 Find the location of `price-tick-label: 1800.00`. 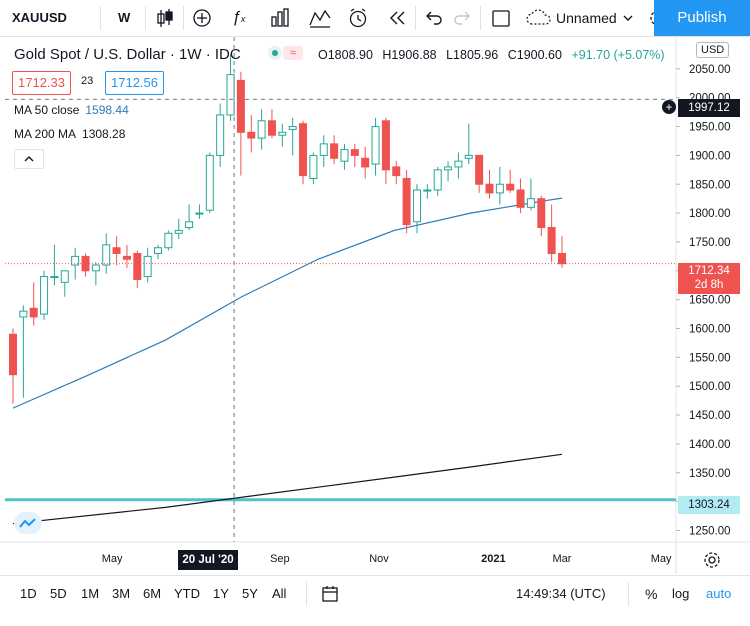

price-tick-label: 1800.00 is located at coordinates (710, 214).